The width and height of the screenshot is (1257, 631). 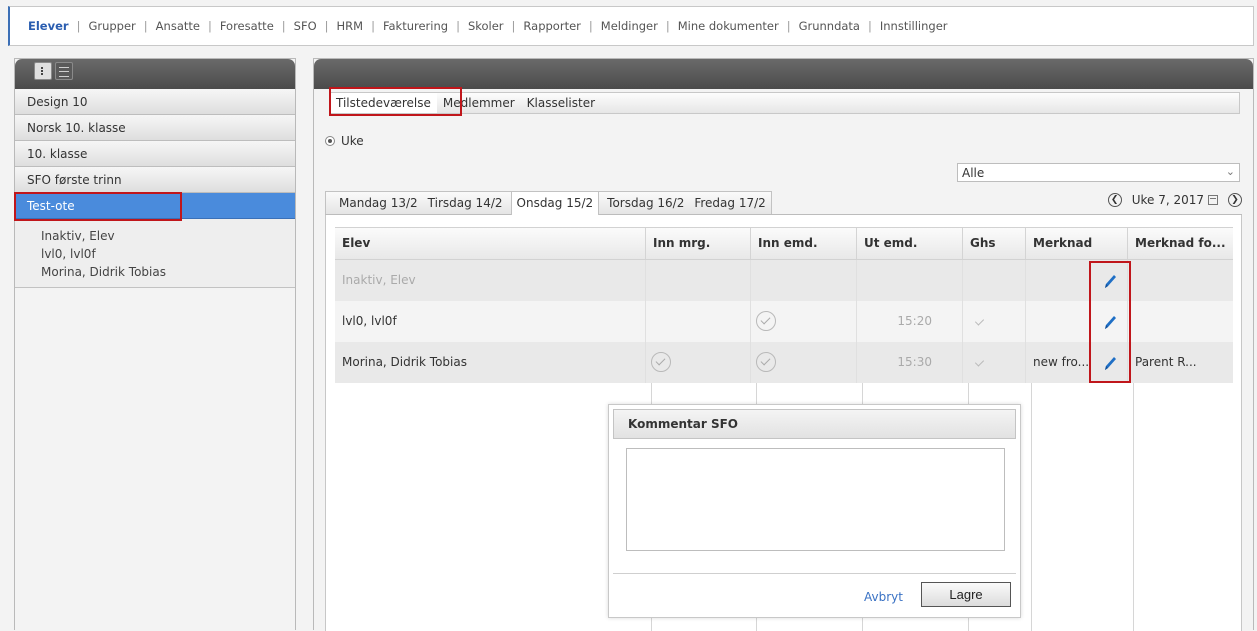 What do you see at coordinates (829, 26) in the screenshot?
I see `nav-grunndata: Grunndata` at bounding box center [829, 26].